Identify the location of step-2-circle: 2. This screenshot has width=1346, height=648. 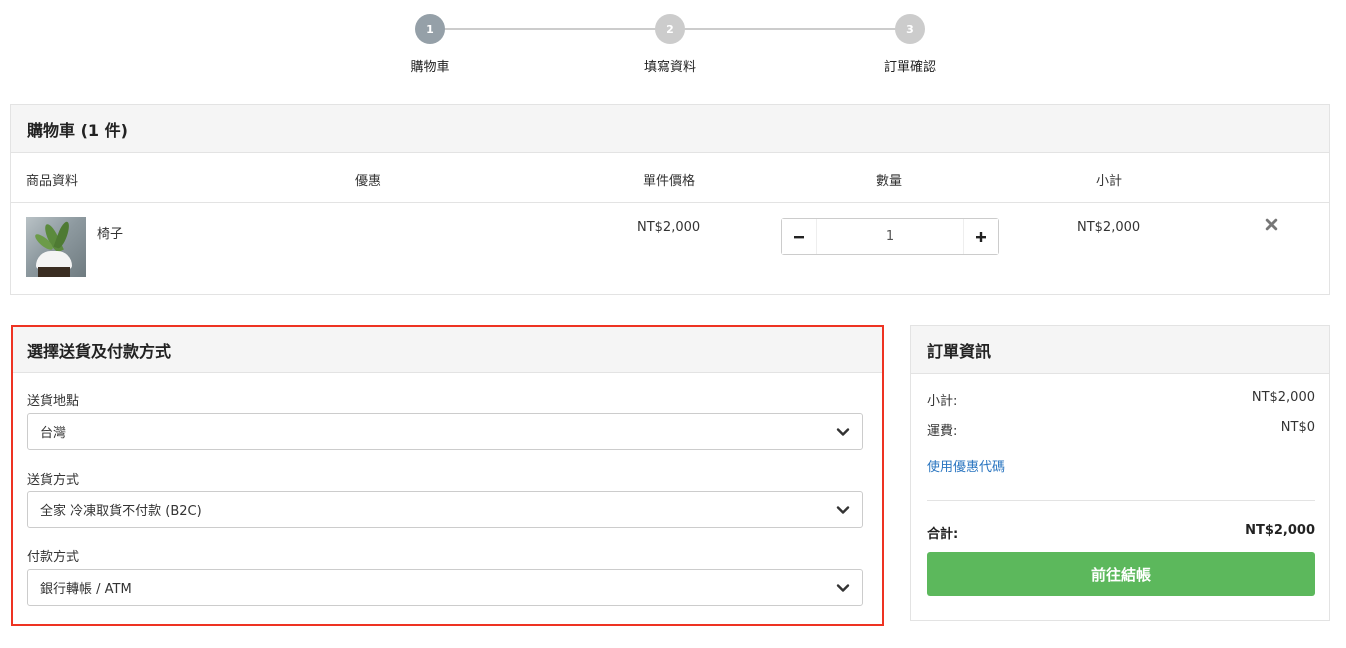
(670, 29).